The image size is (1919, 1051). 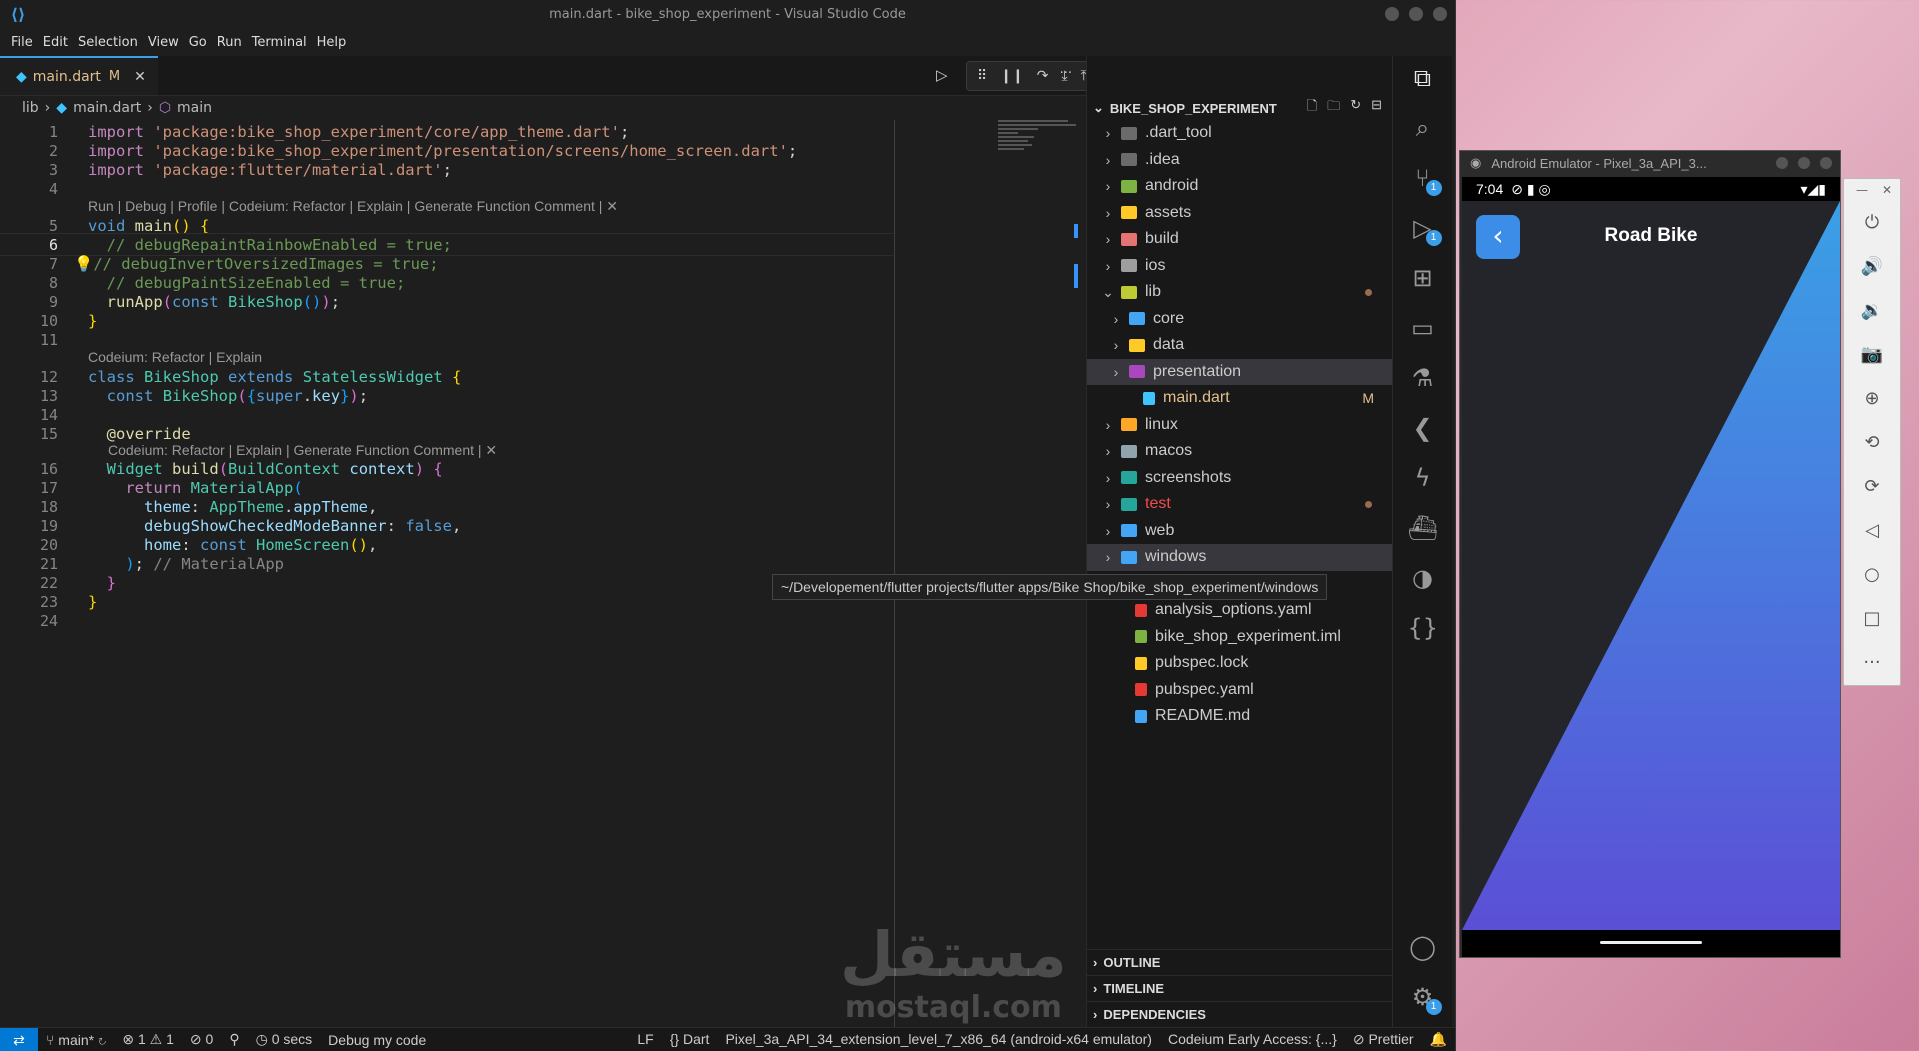 What do you see at coordinates (1239, 133) in the screenshot?
I see `tree-item: › .dart_tool` at bounding box center [1239, 133].